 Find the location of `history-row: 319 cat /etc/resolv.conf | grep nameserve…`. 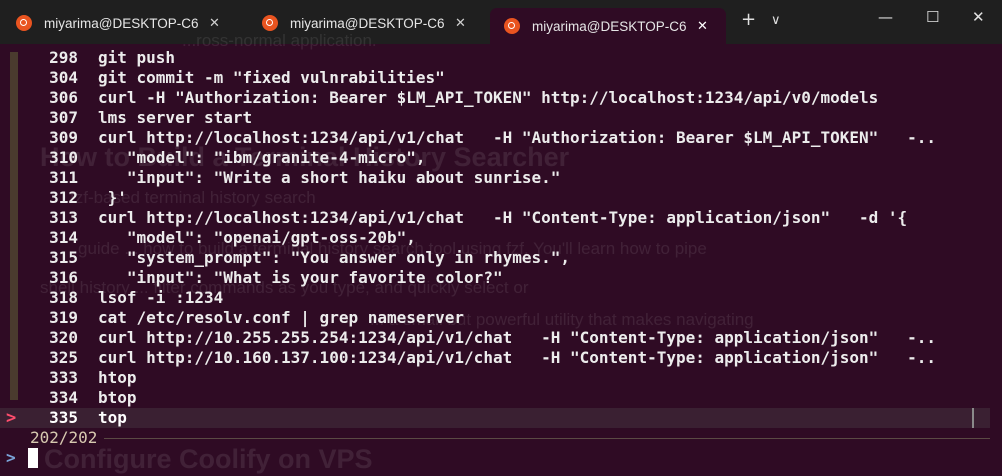

history-row: 319 cat /etc/resolv.conf | grep nameserve… is located at coordinates (495, 318).